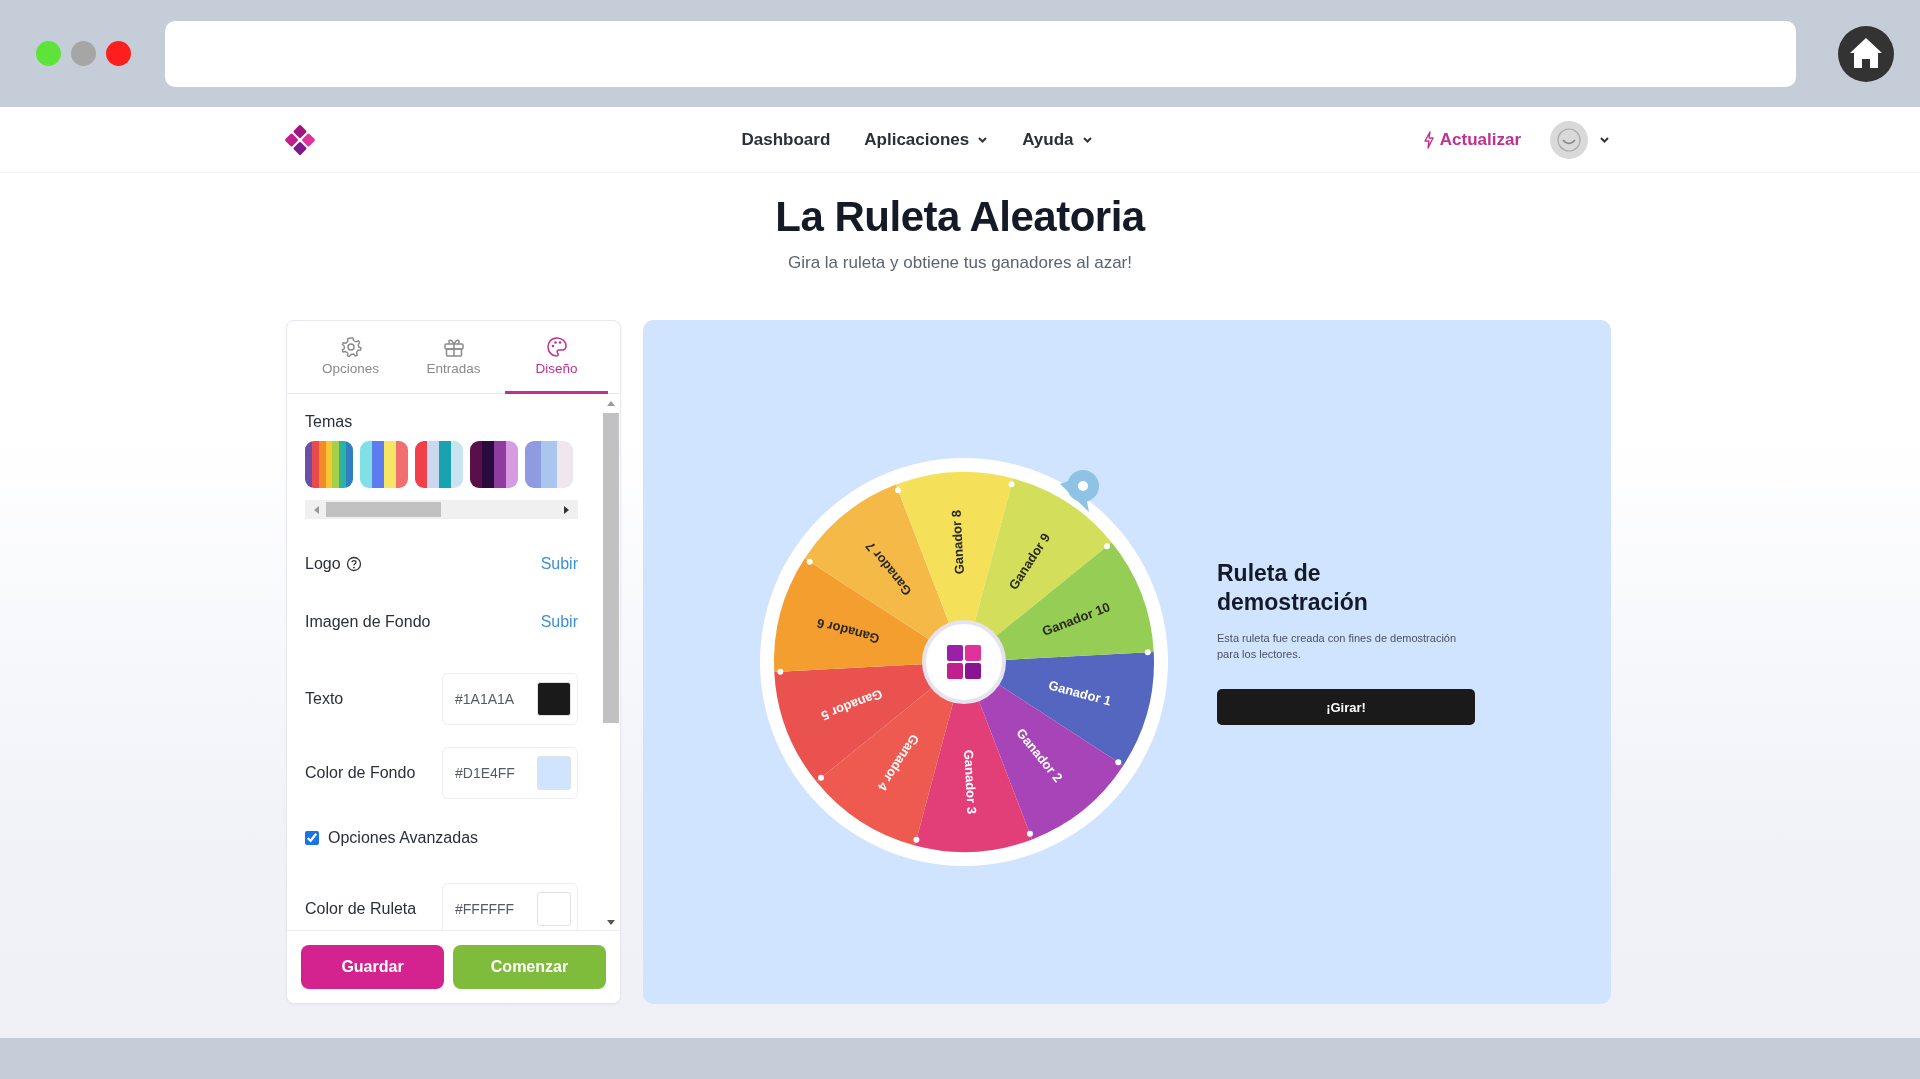 The height and width of the screenshot is (1079, 1920). What do you see at coordinates (453, 347) in the screenshot?
I see `gift-icon` at bounding box center [453, 347].